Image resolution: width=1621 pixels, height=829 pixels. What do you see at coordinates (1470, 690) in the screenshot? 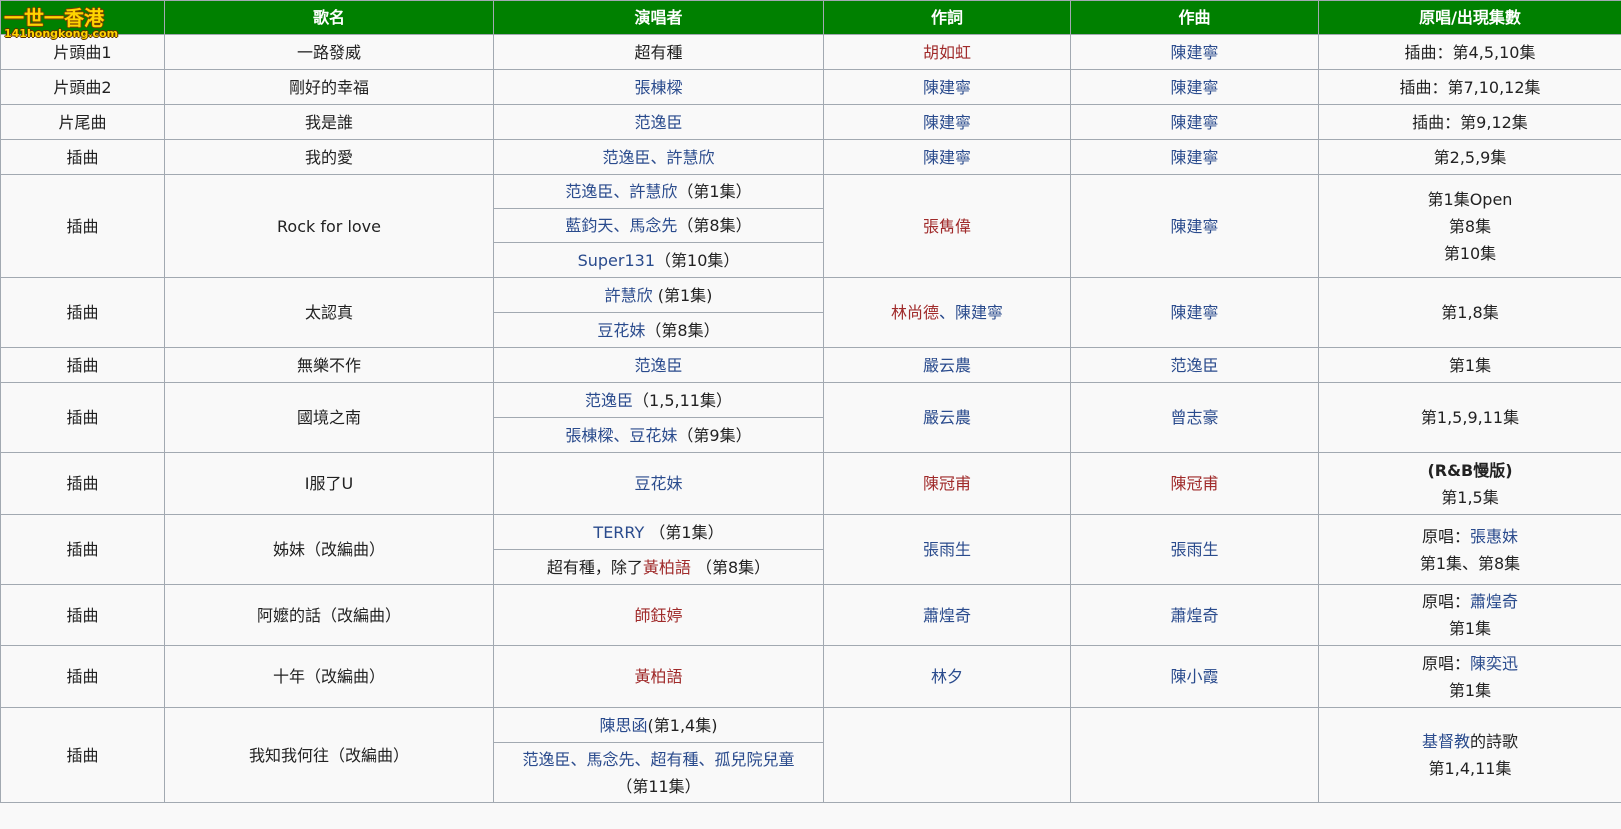
I see `note-line: 第1集` at bounding box center [1470, 690].